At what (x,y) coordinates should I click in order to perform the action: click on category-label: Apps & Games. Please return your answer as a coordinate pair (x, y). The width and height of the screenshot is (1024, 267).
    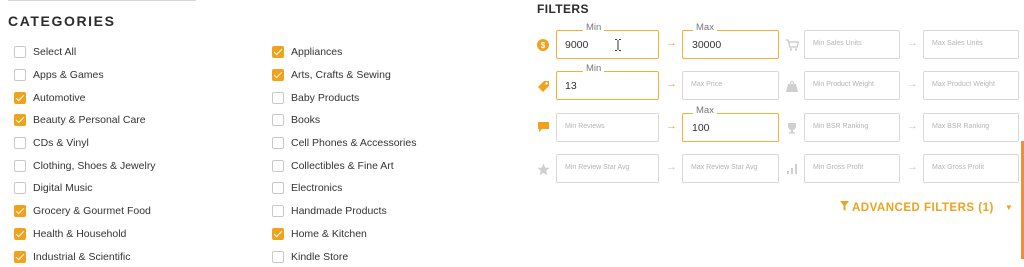
    Looking at the image, I should click on (68, 75).